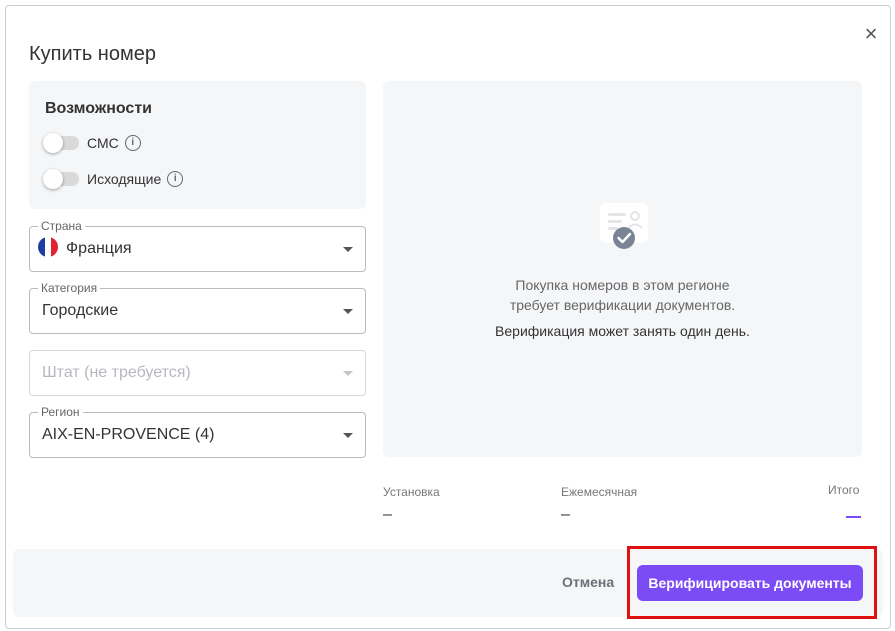 The height and width of the screenshot is (631, 895). Describe the element at coordinates (197, 307) in the screenshot. I see `category-select: Категория Городские` at that location.